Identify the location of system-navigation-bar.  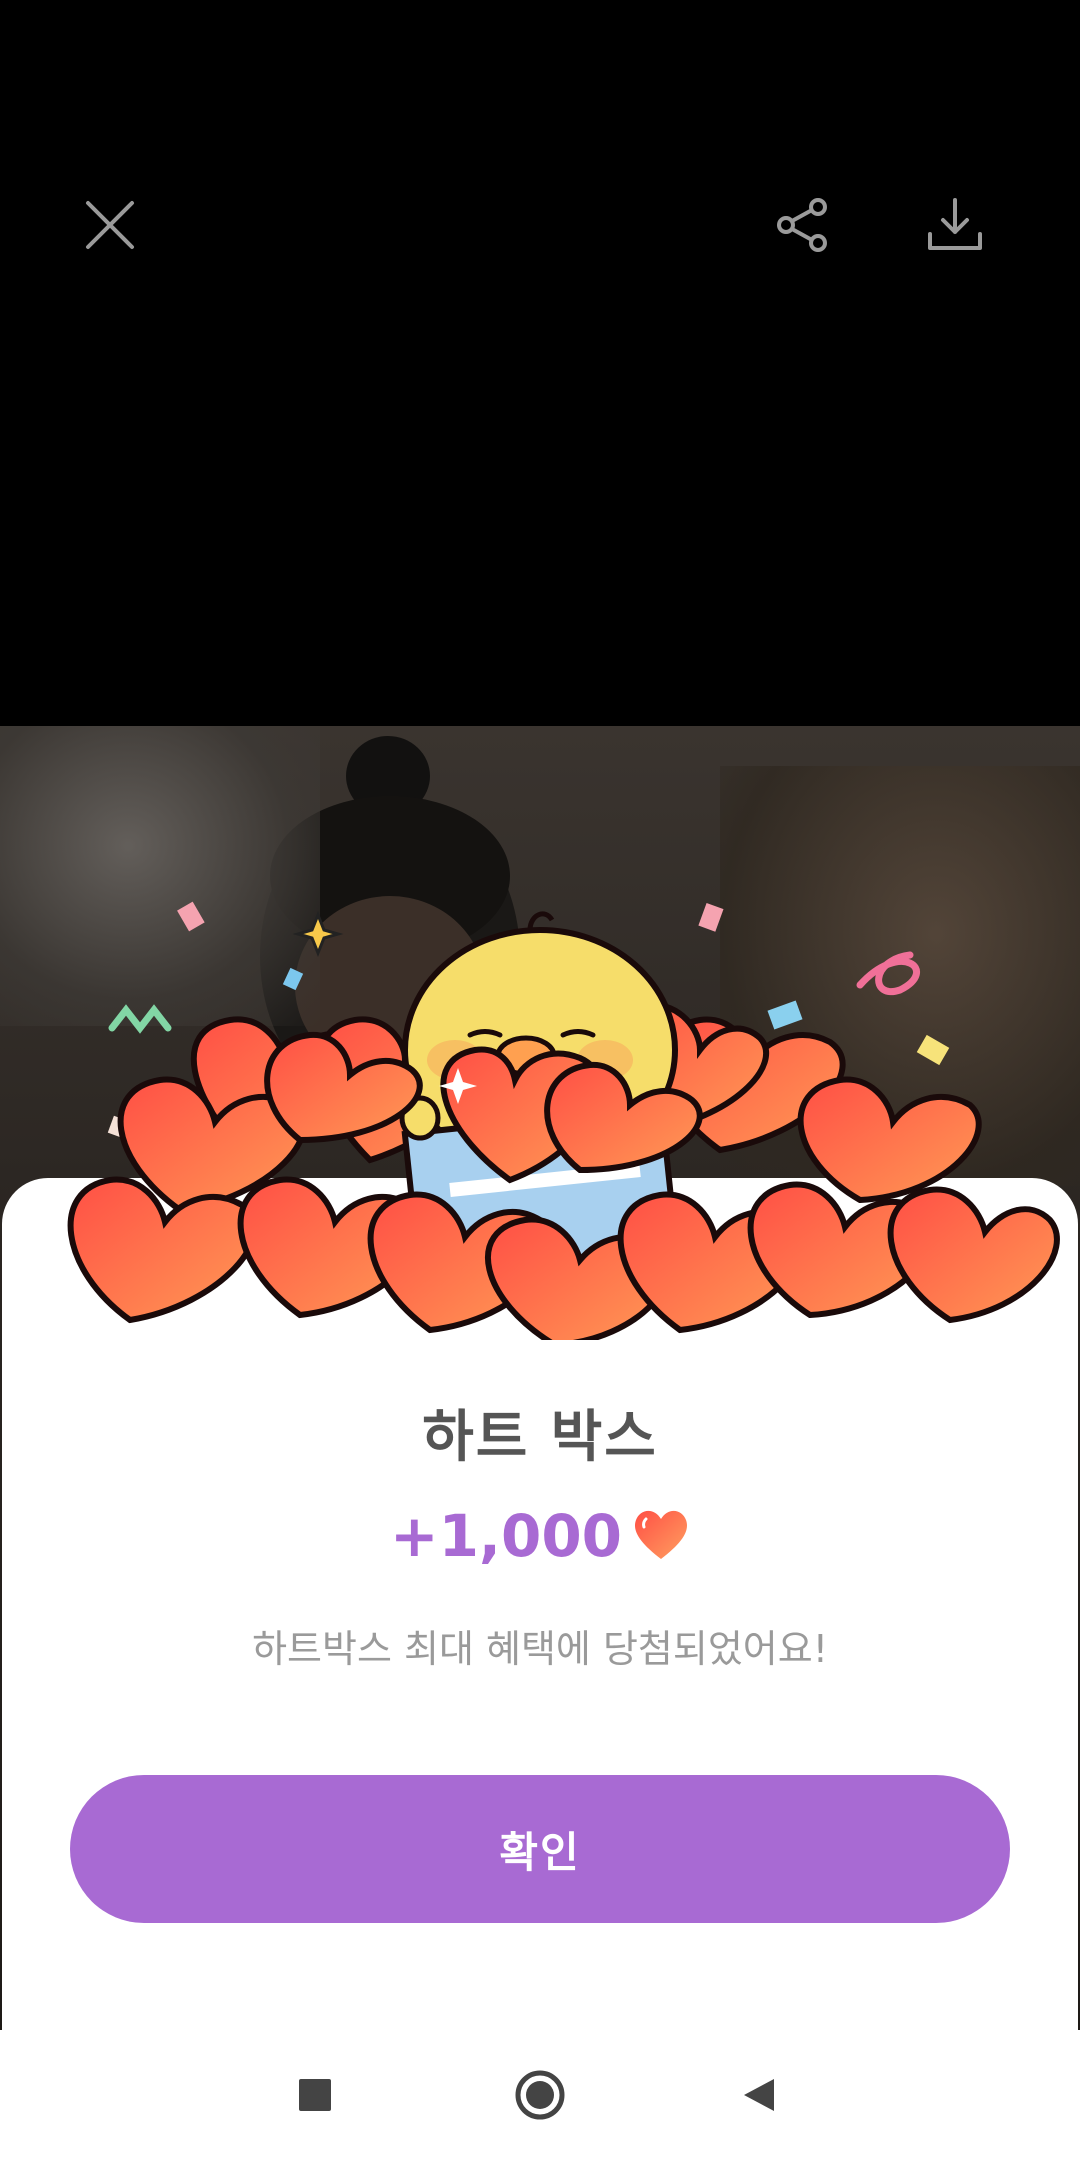
(540, 2095).